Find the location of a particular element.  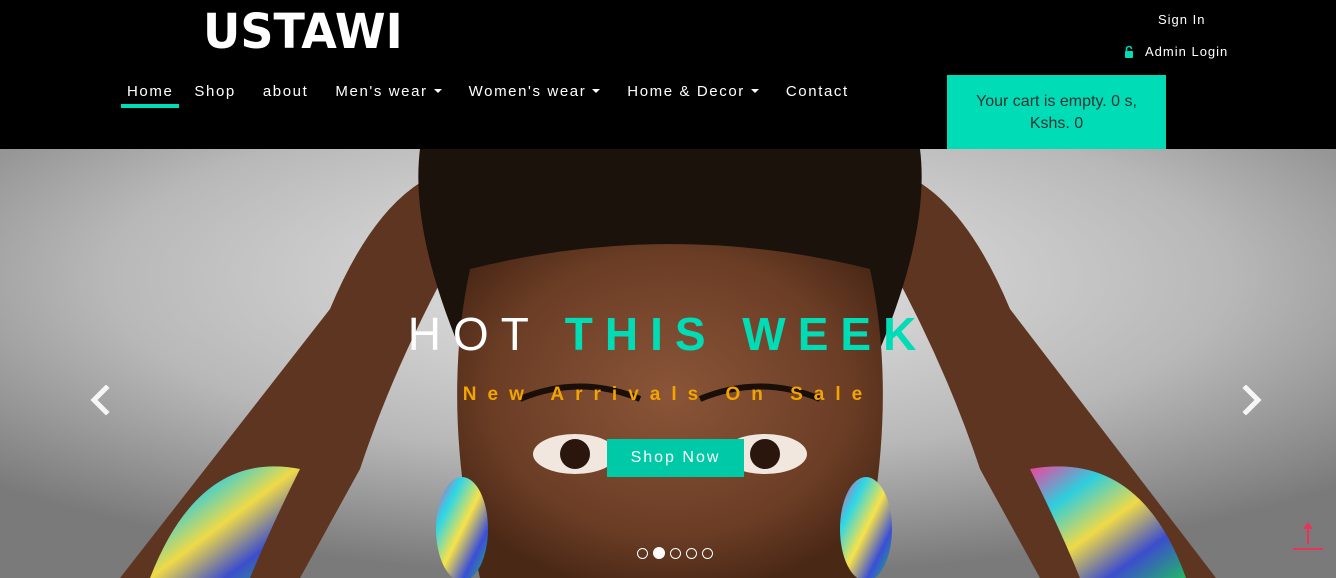

hero-headline: HOT THIS WEEK is located at coordinates (668, 334).